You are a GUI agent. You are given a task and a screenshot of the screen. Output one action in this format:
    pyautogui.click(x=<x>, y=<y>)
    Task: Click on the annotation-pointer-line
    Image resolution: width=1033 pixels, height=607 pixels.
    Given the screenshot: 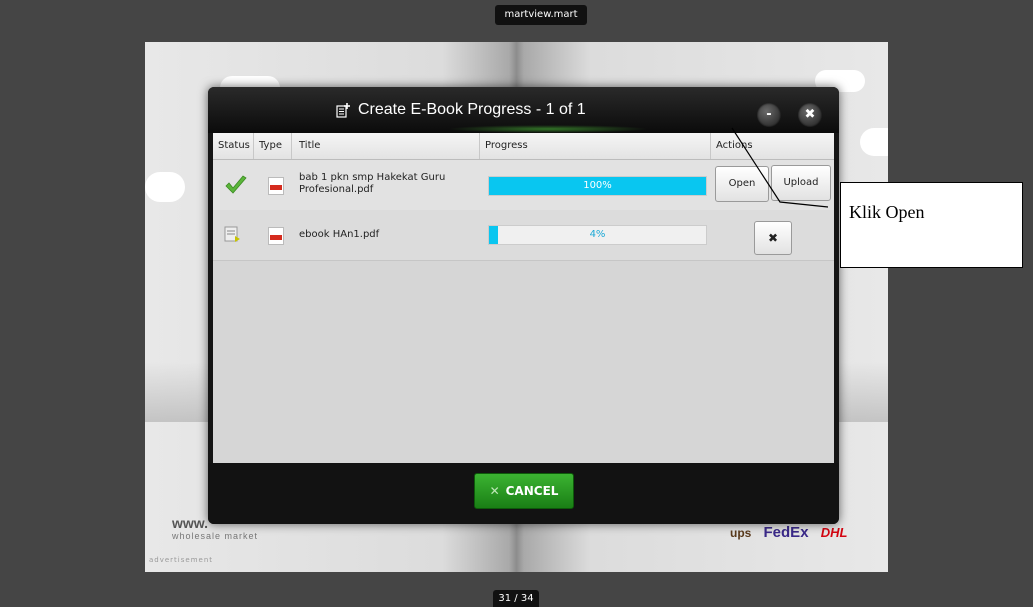 What is the action you would take?
    pyautogui.click(x=780, y=167)
    